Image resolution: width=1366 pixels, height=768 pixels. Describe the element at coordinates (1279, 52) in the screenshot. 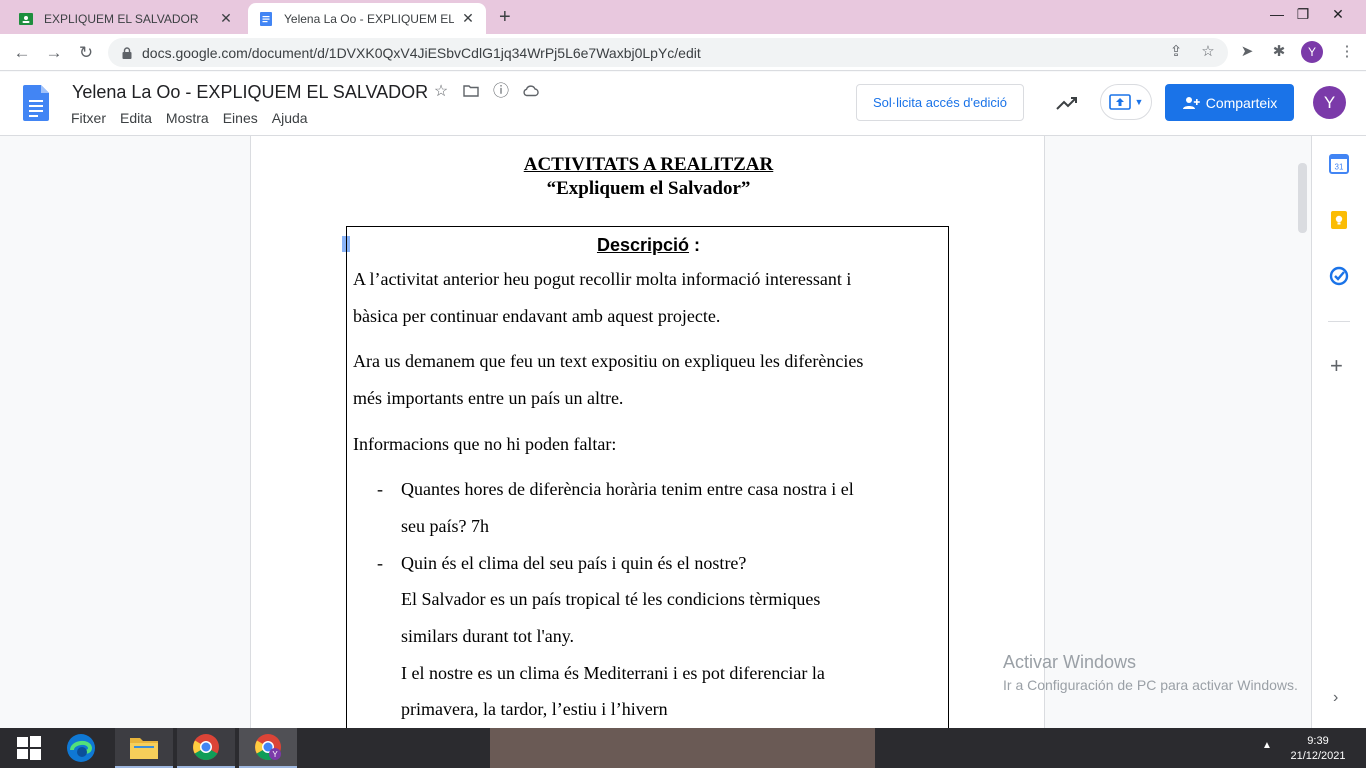

I see `extensions-icon: ✱` at that location.